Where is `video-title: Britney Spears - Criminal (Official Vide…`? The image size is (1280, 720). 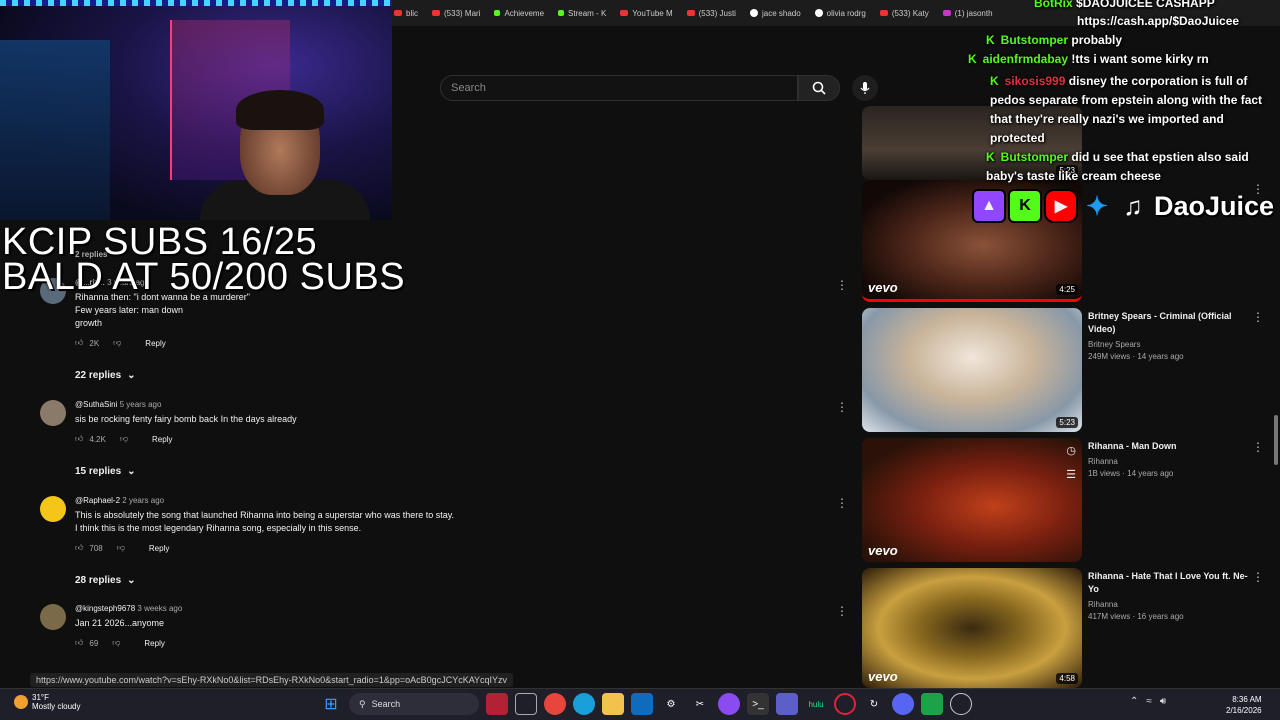 video-title: Britney Spears - Criminal (Official Vide… is located at coordinates (1168, 323).